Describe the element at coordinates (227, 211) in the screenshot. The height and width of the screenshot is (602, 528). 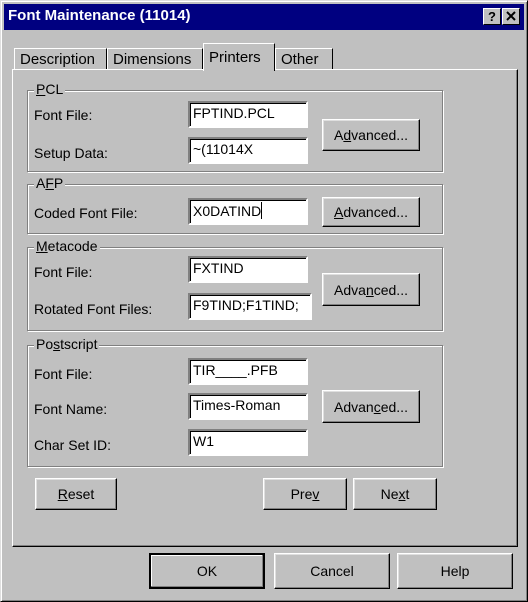
I see `afp-coded-font-file-value: X0DATIND` at that location.